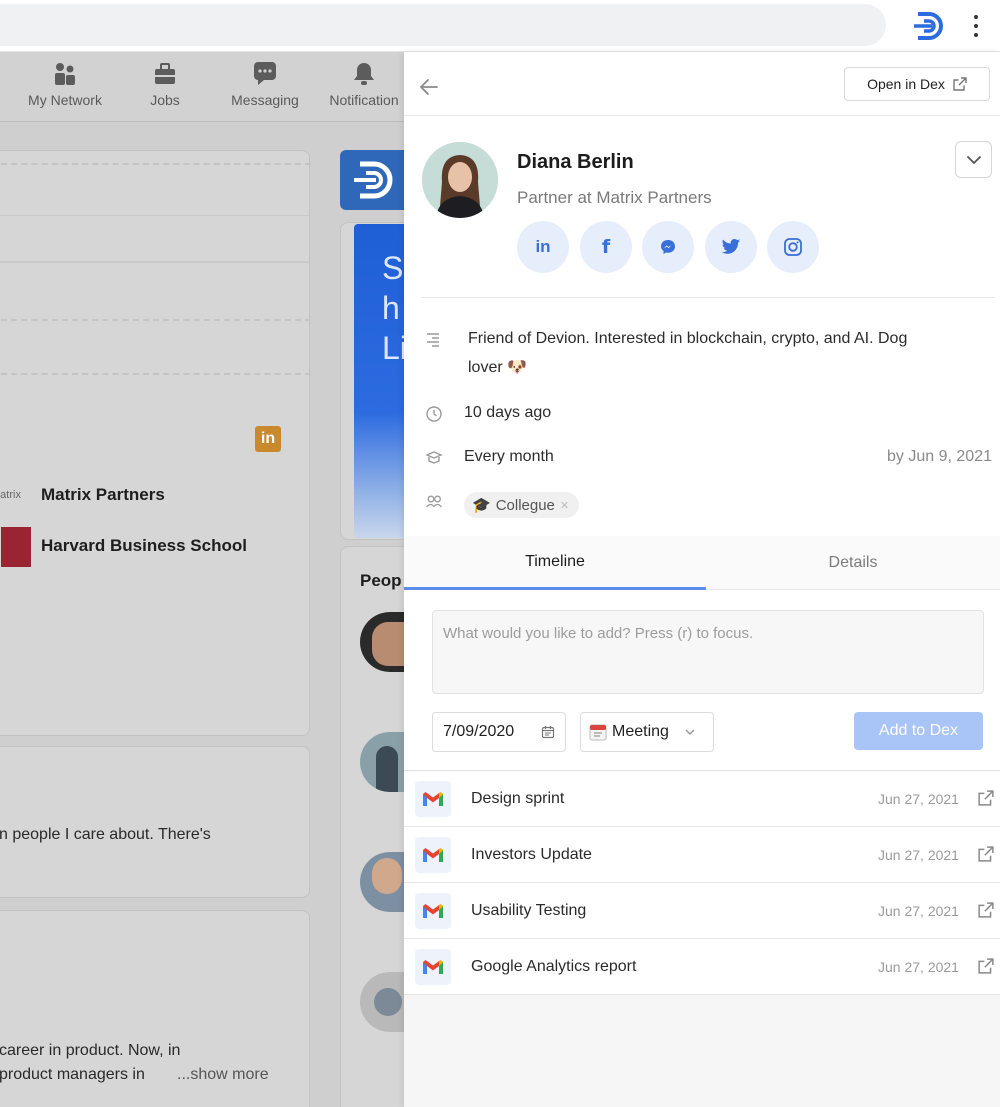 This screenshot has width=1000, height=1107. I want to click on nav-jobs: Jobs, so click(165, 84).